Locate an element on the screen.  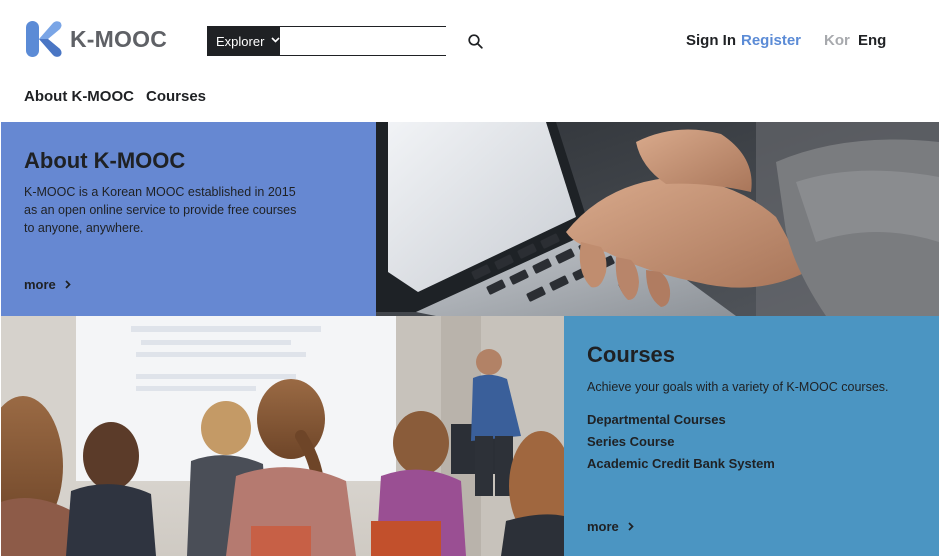
courses-more-link: more is located at coordinates (611, 526).